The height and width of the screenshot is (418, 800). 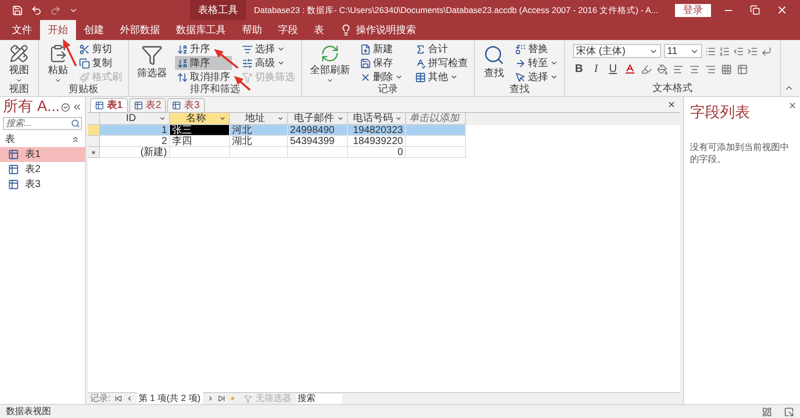 What do you see at coordinates (19, 62) in the screenshot?
I see `ribbon-button: 视图` at bounding box center [19, 62].